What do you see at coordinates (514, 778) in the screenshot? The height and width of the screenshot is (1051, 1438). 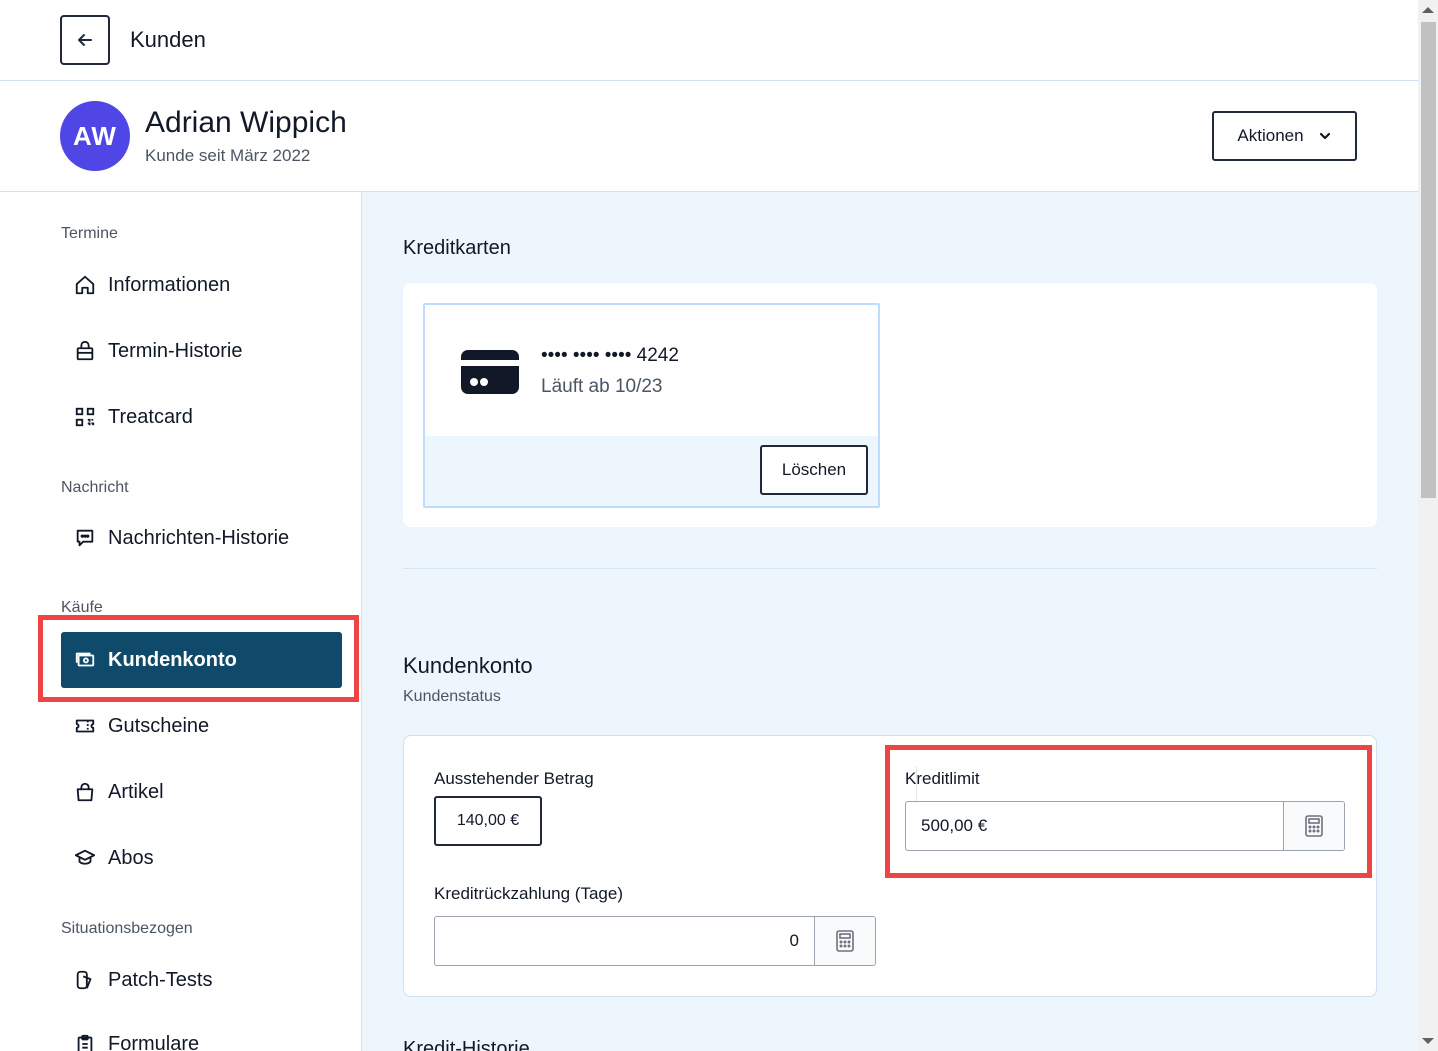 I see `outstanding-label: Ausstehender Betrag` at bounding box center [514, 778].